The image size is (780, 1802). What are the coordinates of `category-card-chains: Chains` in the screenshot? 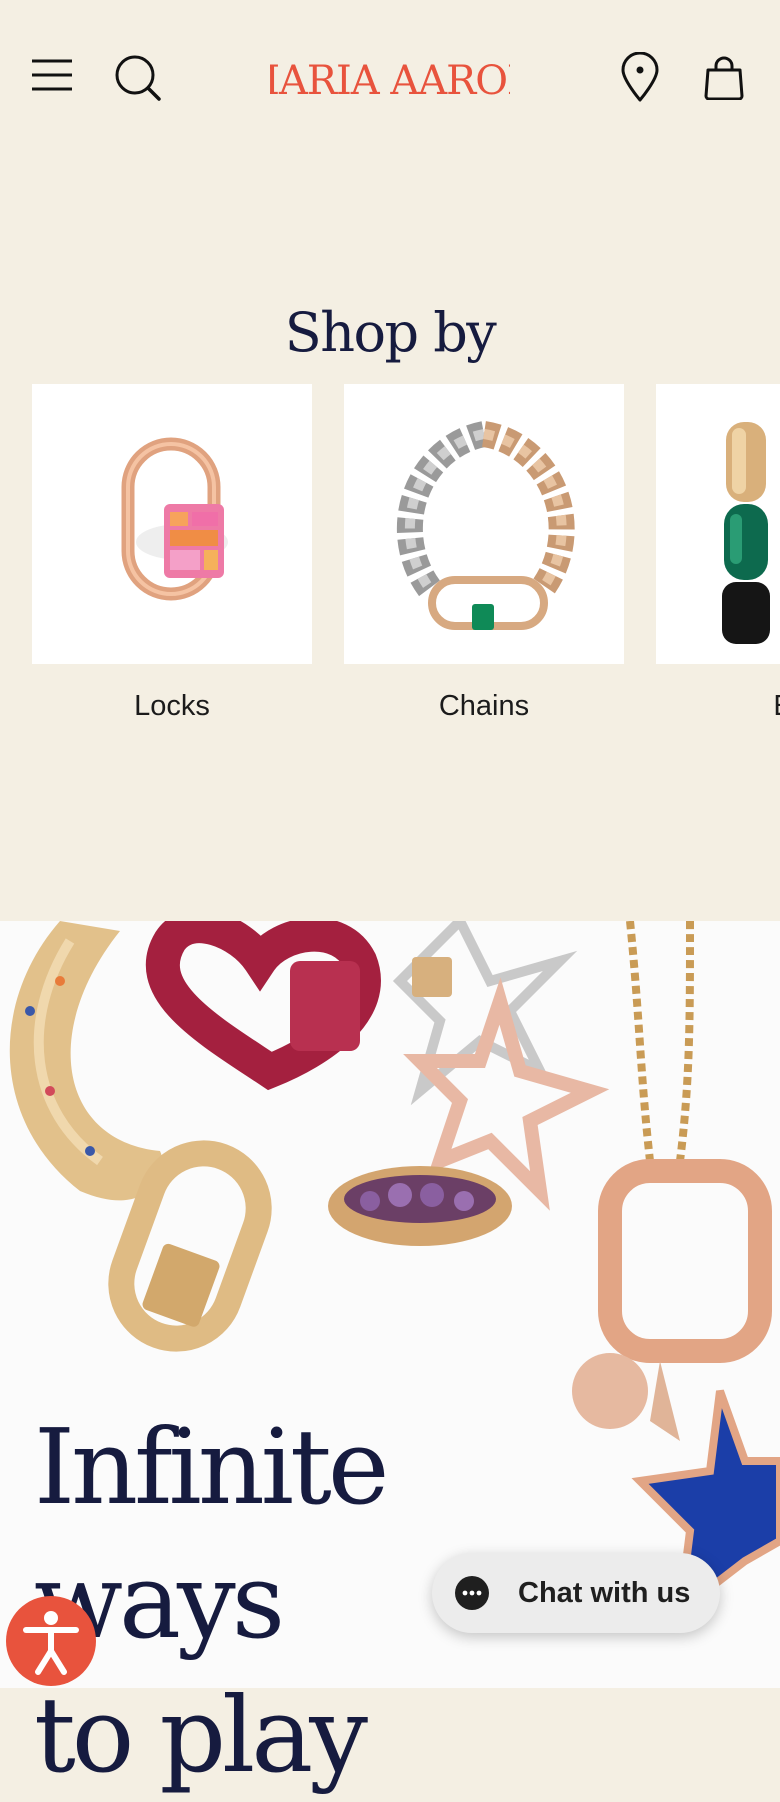 It's located at (484, 553).